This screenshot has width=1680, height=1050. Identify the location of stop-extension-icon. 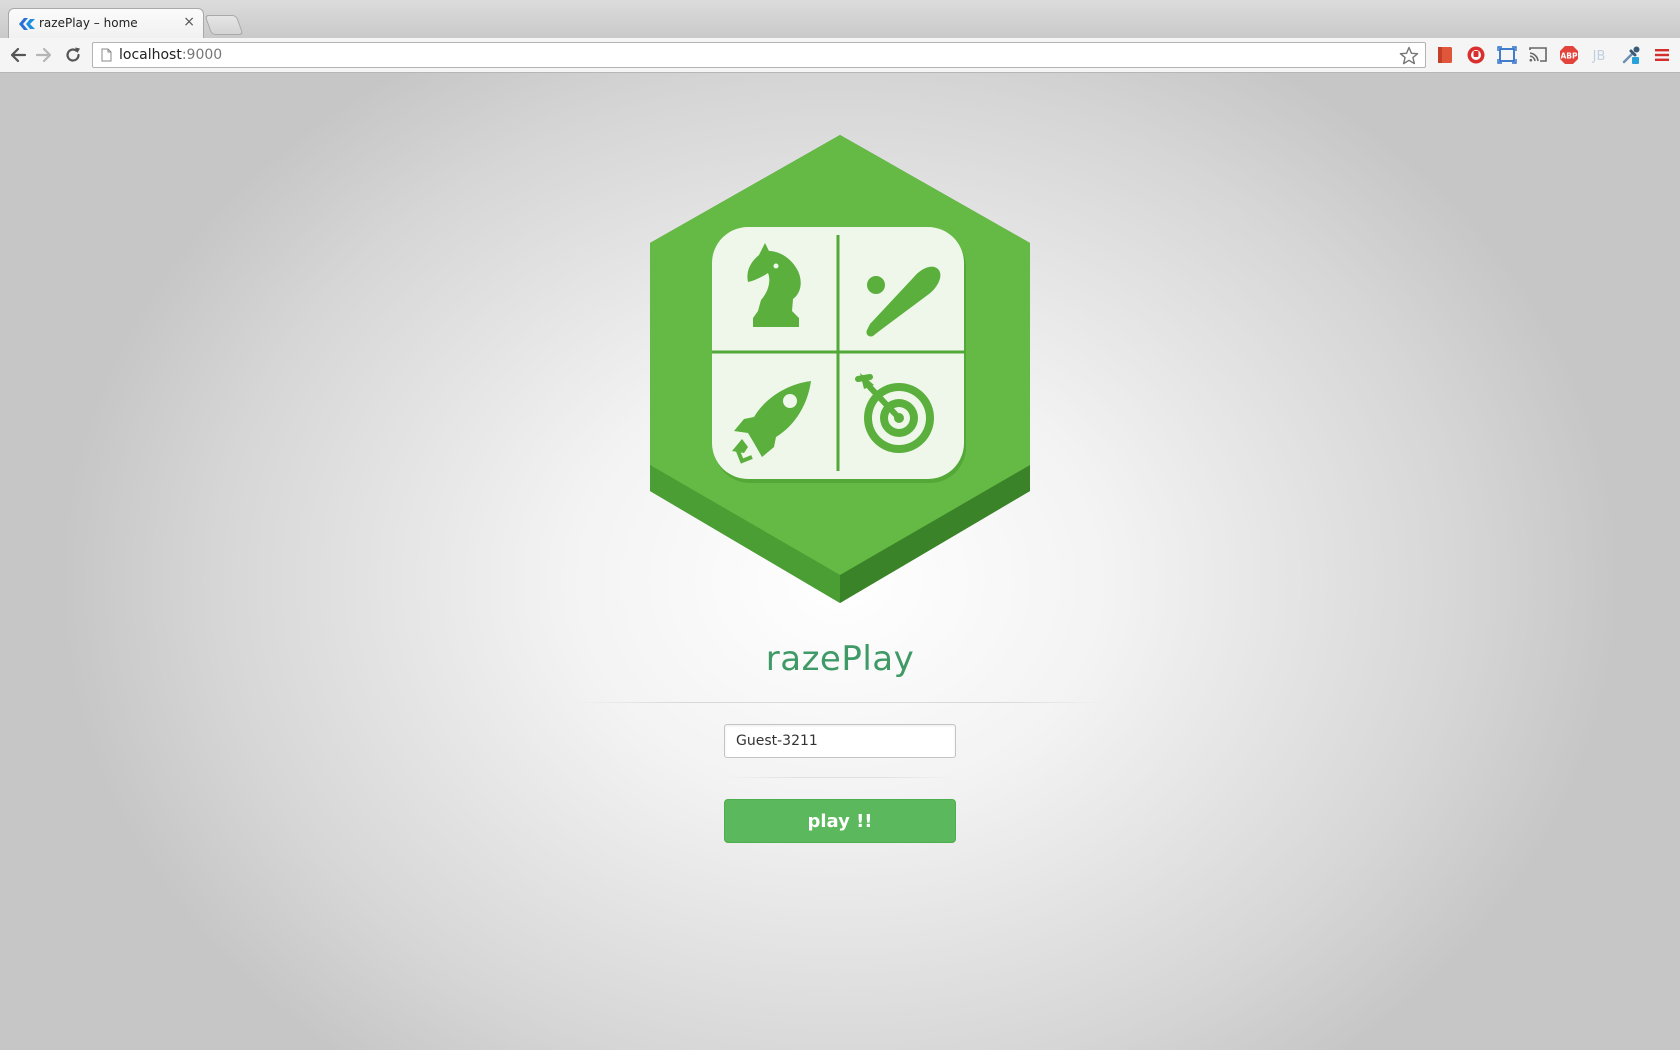
(1476, 55).